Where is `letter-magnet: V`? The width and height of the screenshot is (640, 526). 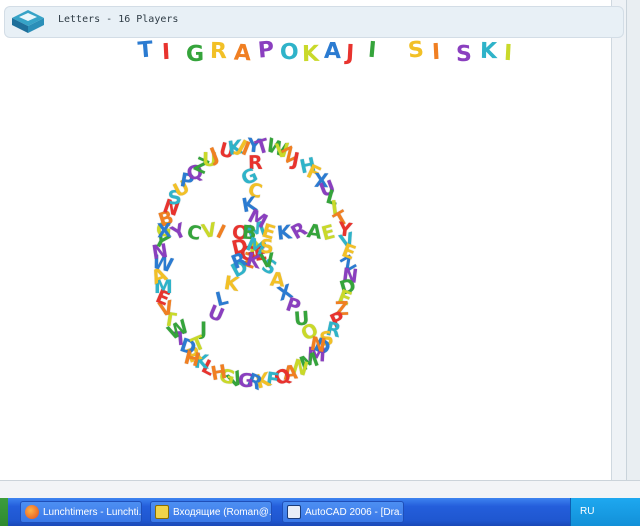 letter-magnet: V is located at coordinates (267, 261).